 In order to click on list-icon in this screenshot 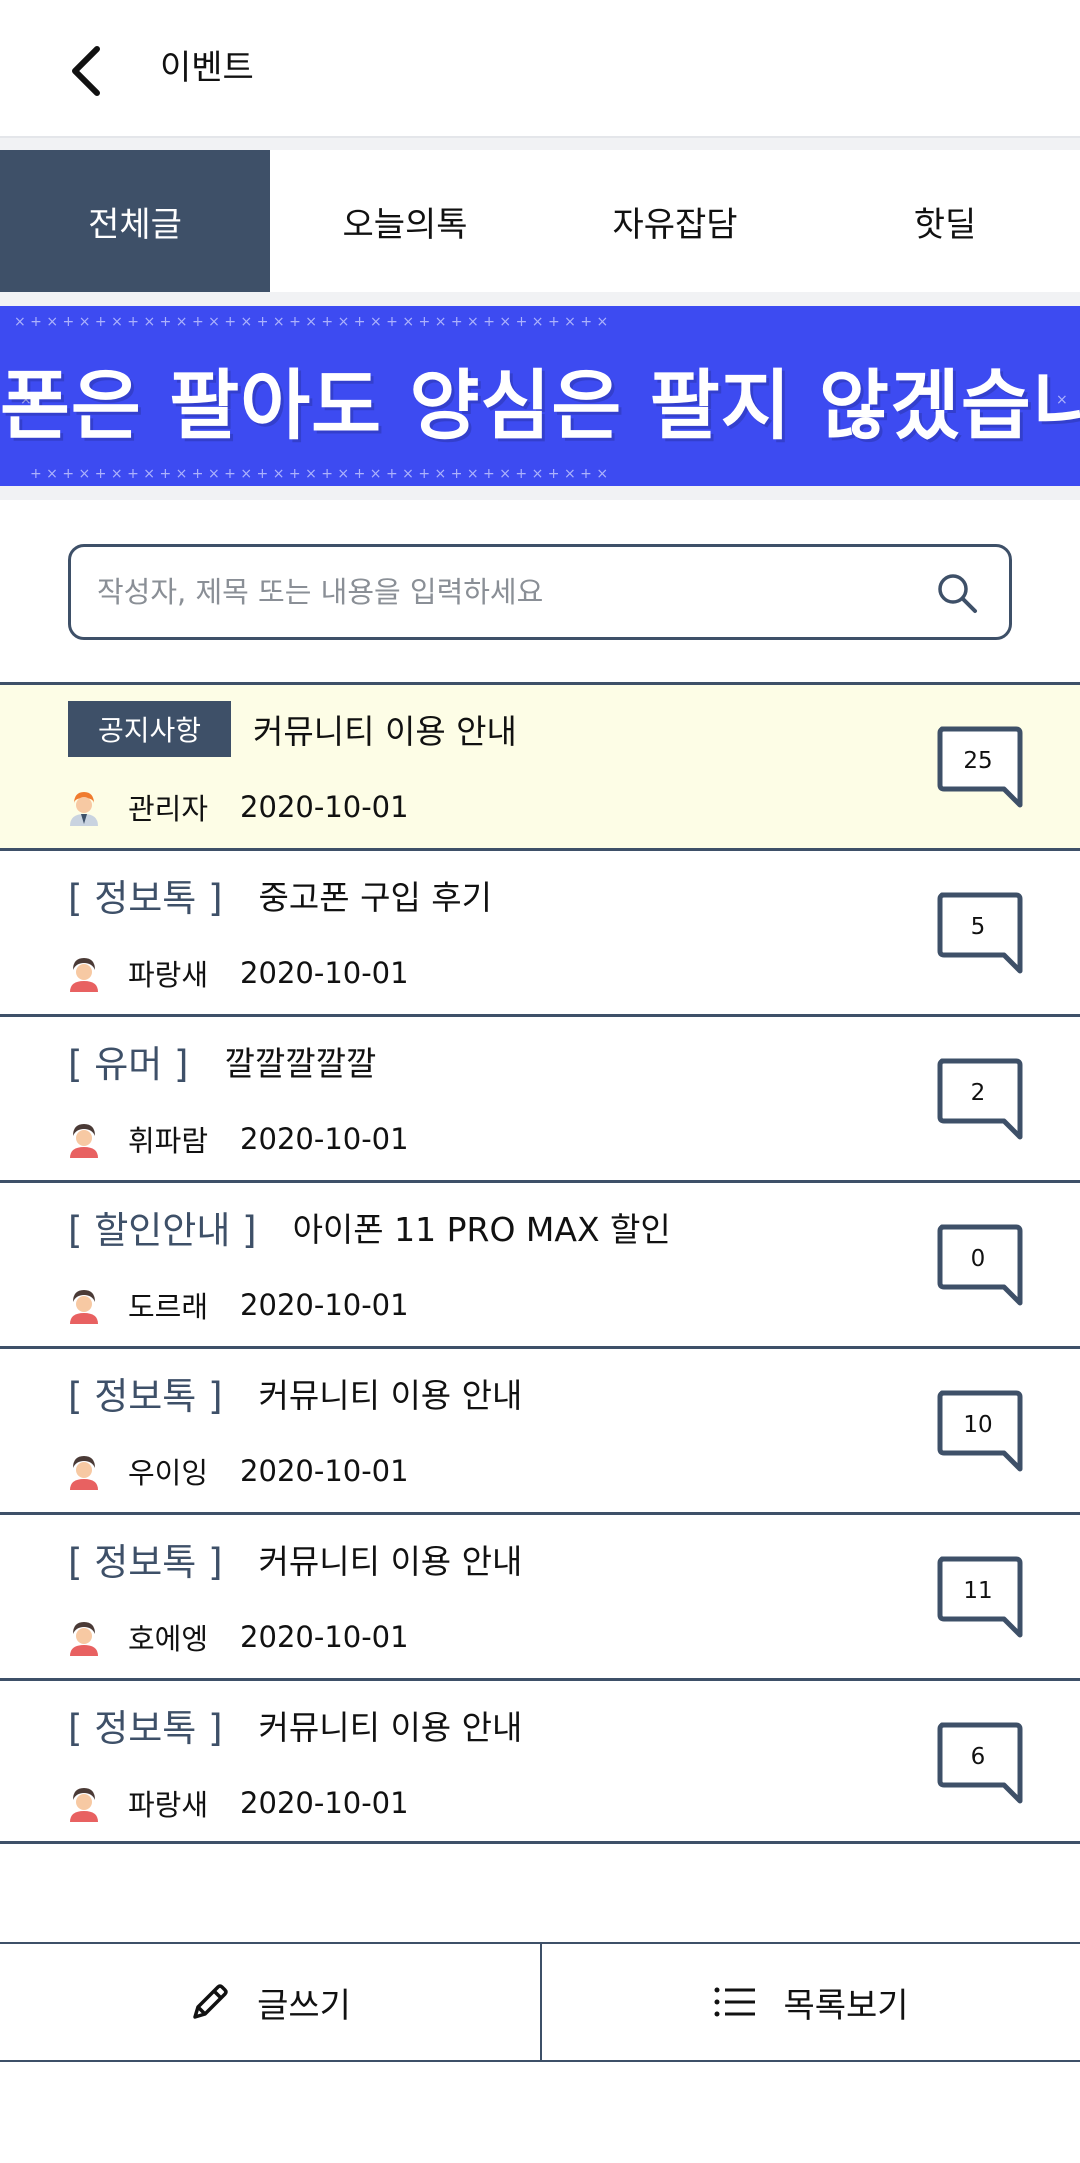, I will do `click(735, 2002)`.